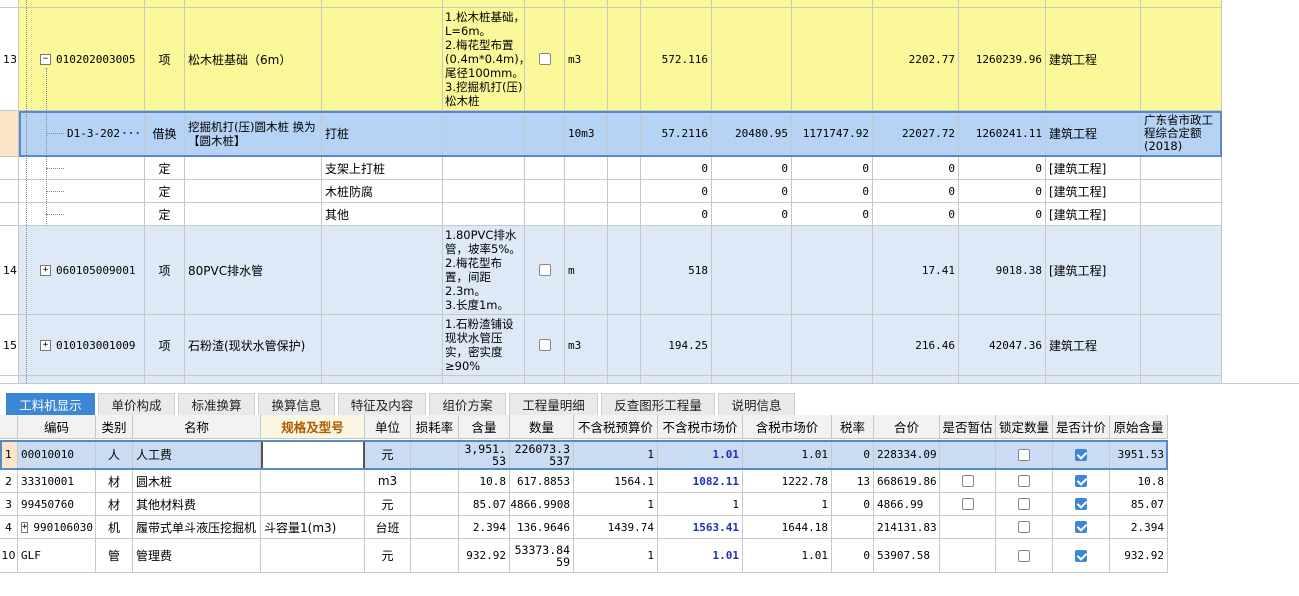 The width and height of the screenshot is (1299, 596). What do you see at coordinates (676, 59) in the screenshot?
I see `item-qty: 572.116` at bounding box center [676, 59].